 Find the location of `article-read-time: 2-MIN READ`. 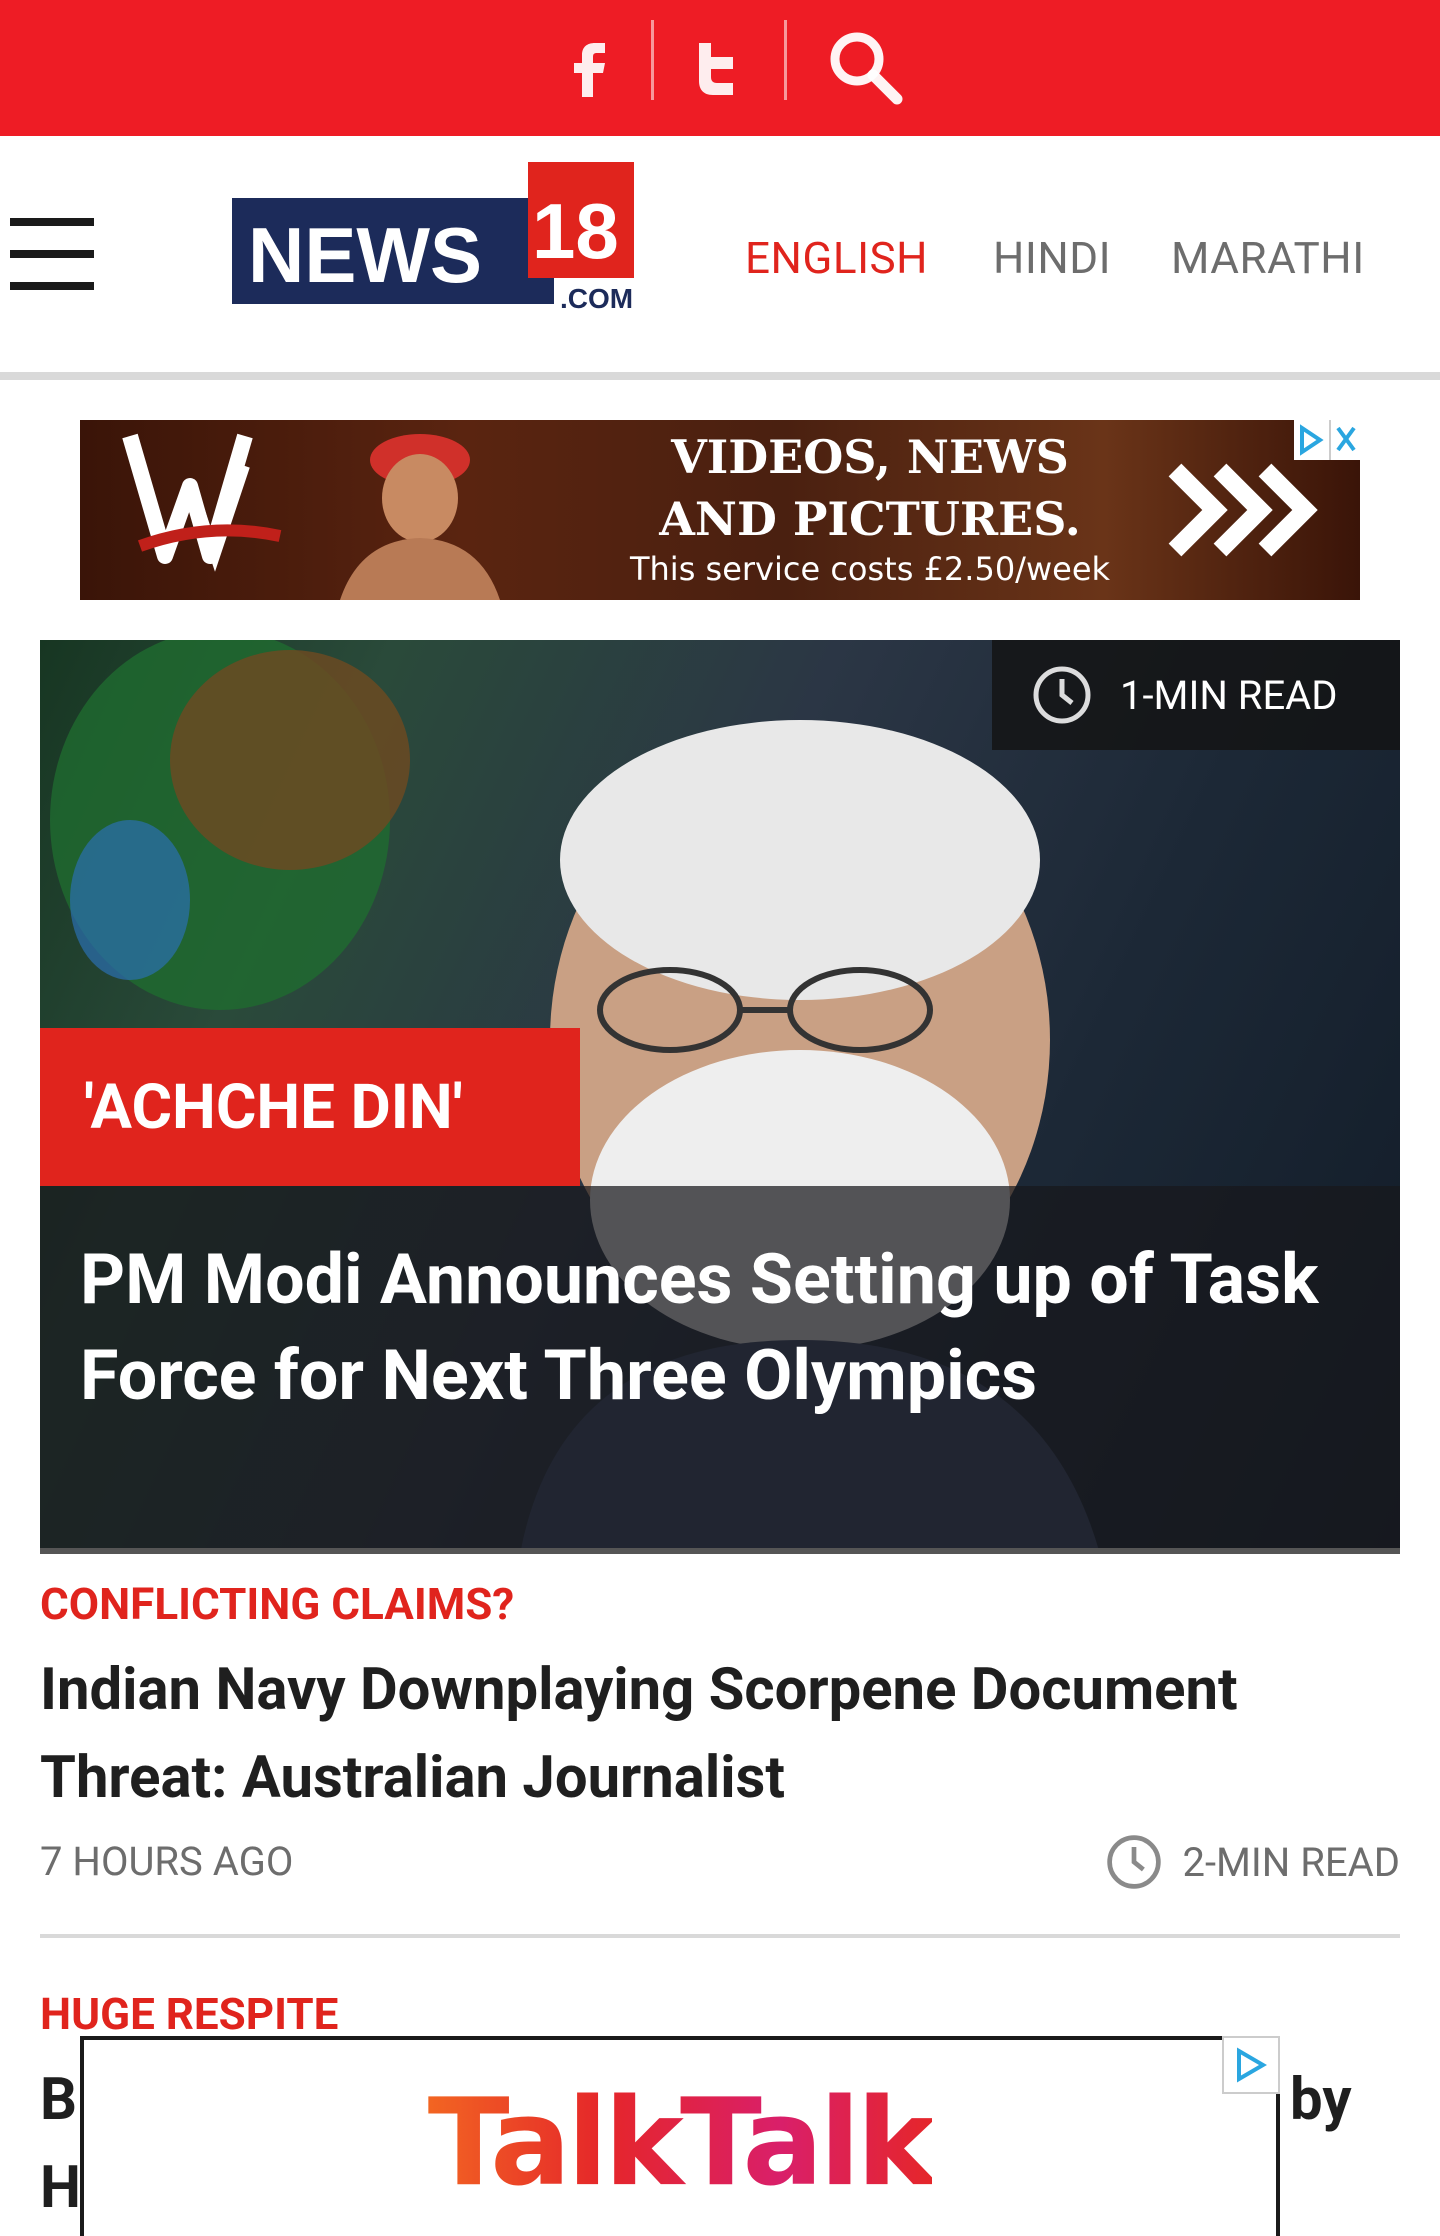

article-read-time: 2-MIN READ is located at coordinates (1252, 1862).